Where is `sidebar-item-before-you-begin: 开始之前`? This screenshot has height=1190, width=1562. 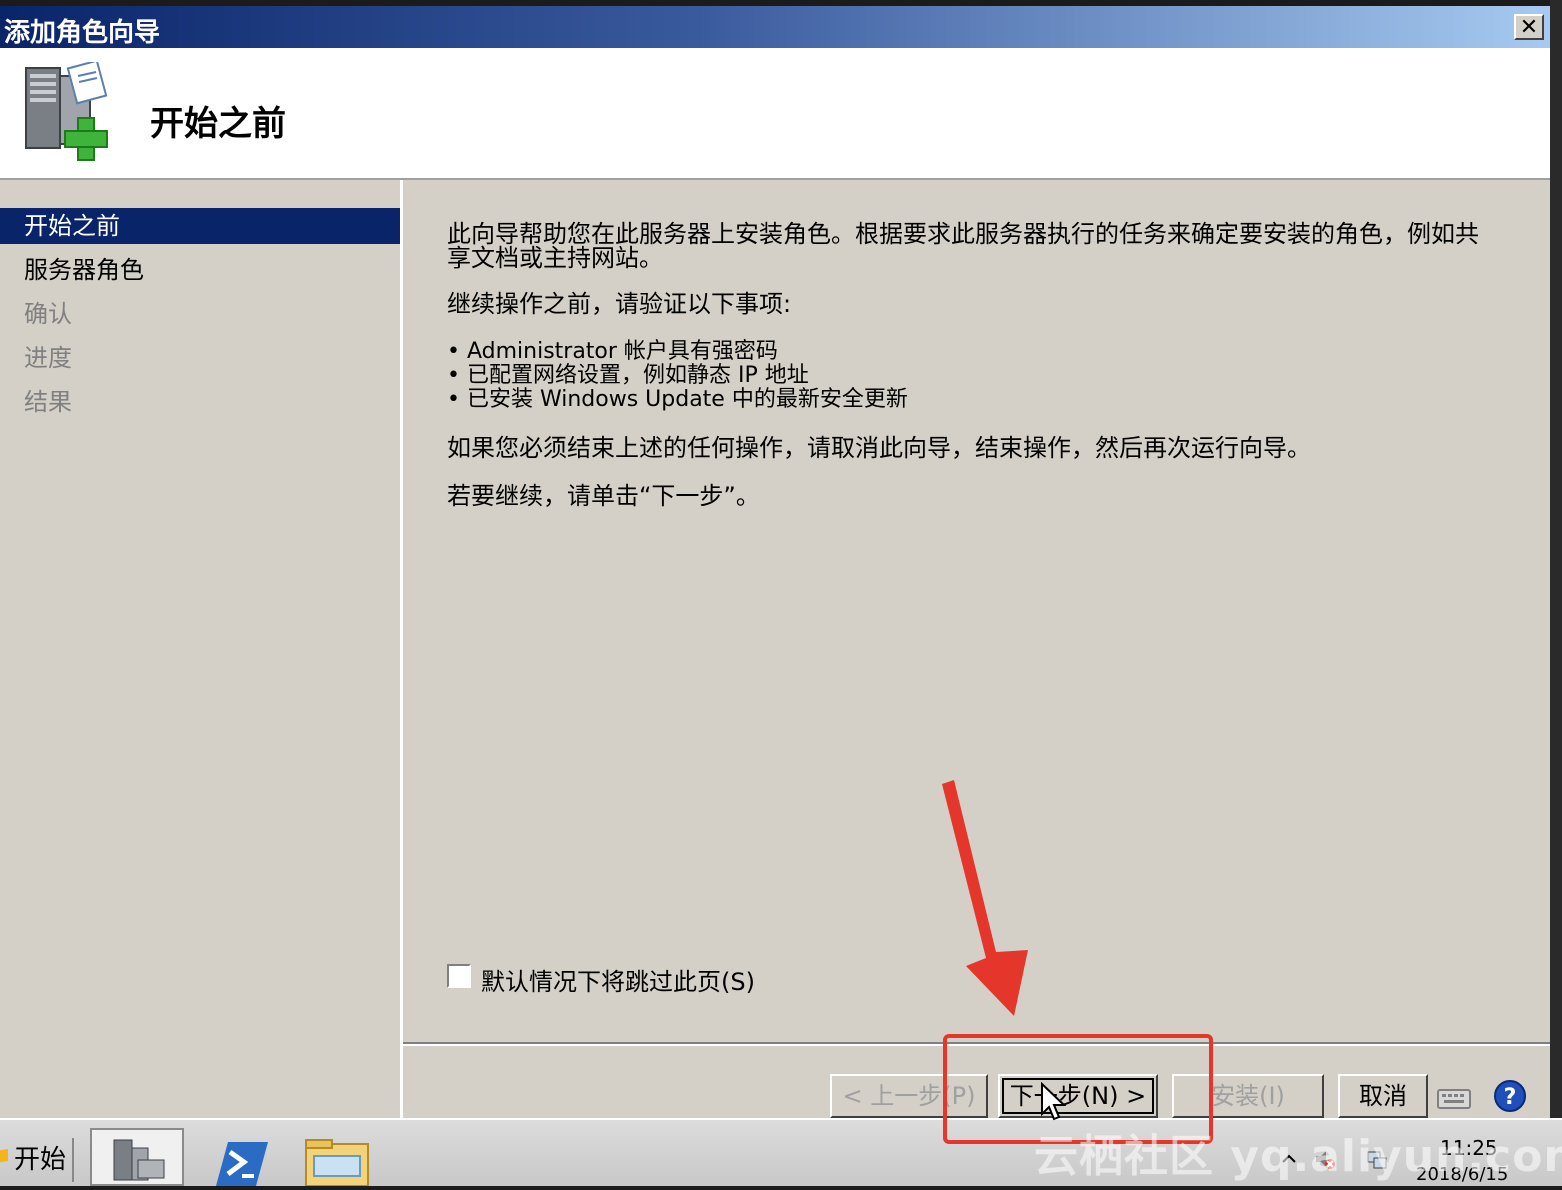 sidebar-item-before-you-begin: 开始之前 is located at coordinates (200, 226).